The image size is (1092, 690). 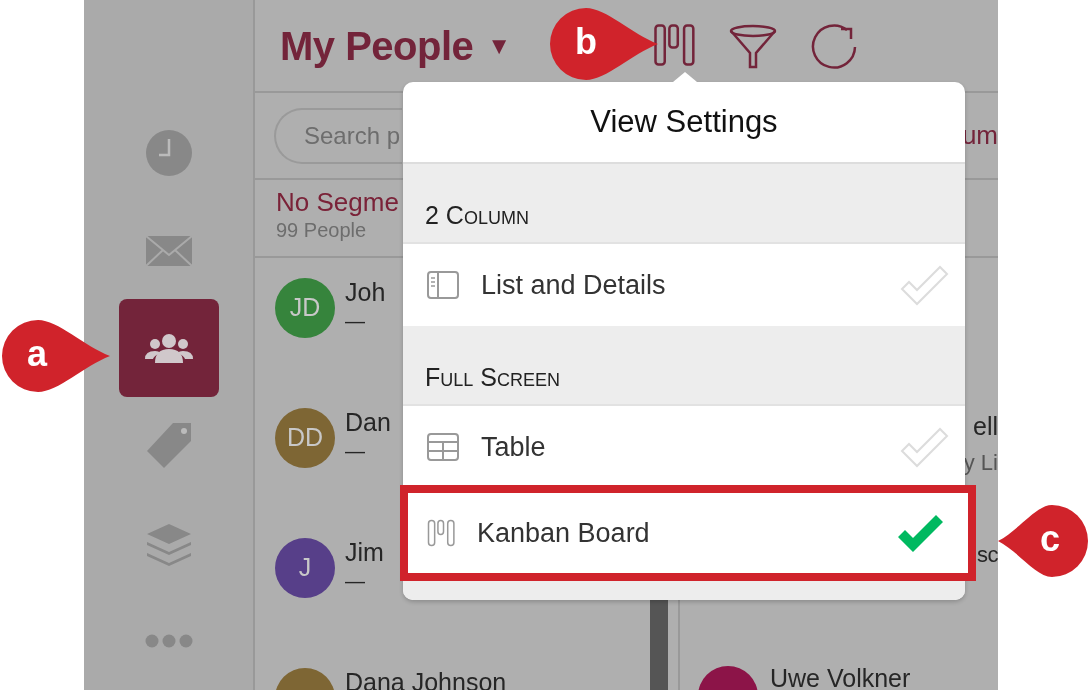 What do you see at coordinates (499, 45) in the screenshot?
I see `dropdown-caret: ▼` at bounding box center [499, 45].